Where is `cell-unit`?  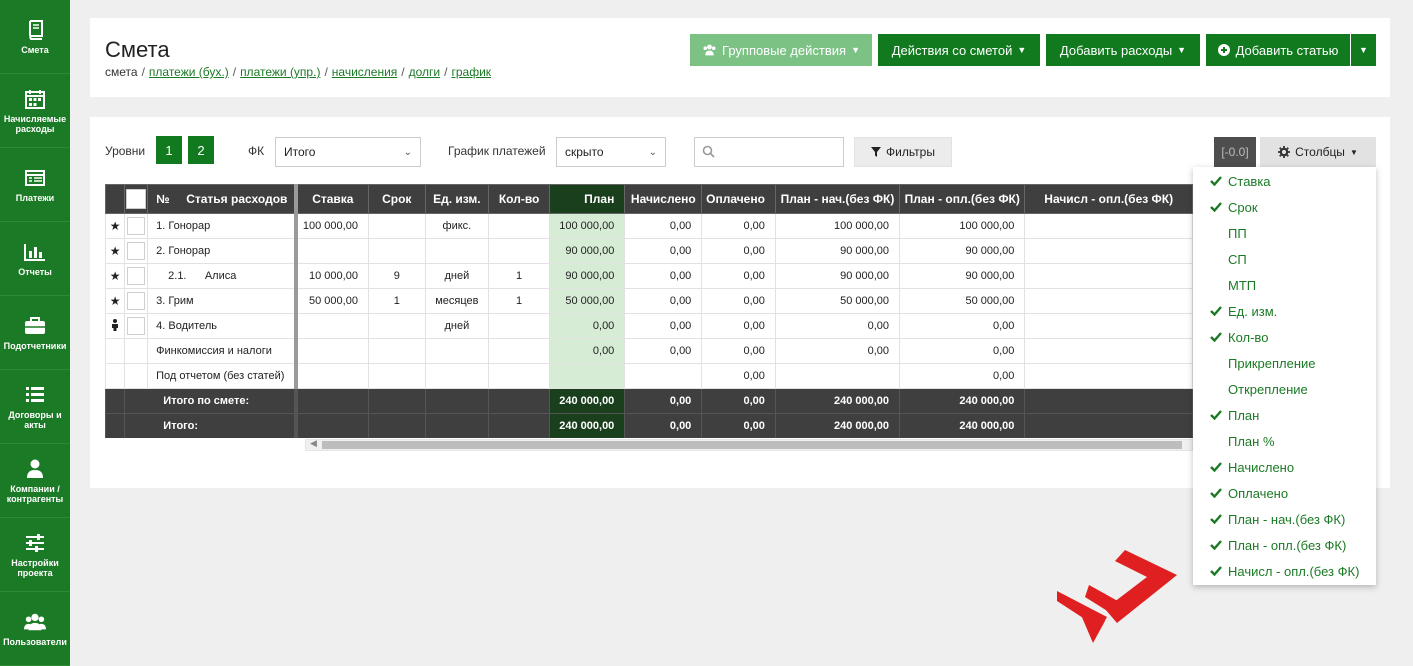
cell-unit is located at coordinates (457, 376).